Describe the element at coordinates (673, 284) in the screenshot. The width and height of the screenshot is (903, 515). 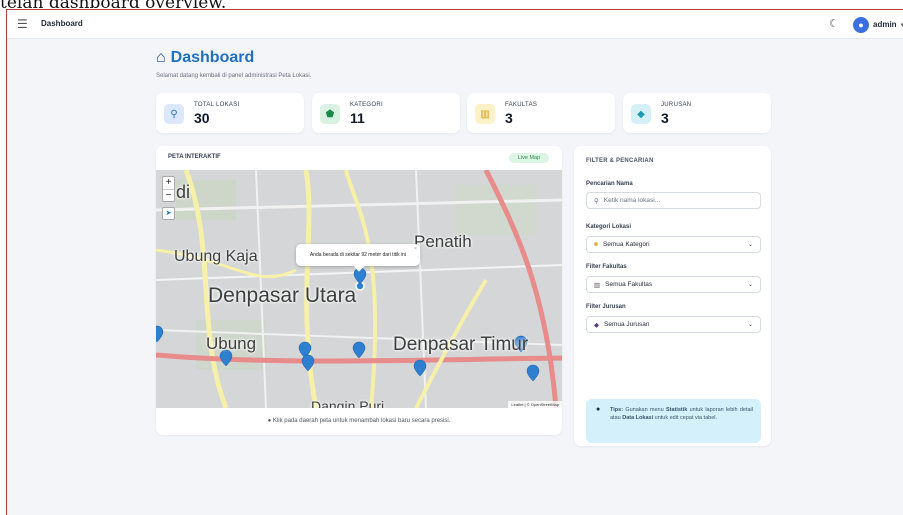
I see `fakultas-select: ▥ Semua Fakultas ⌄` at that location.